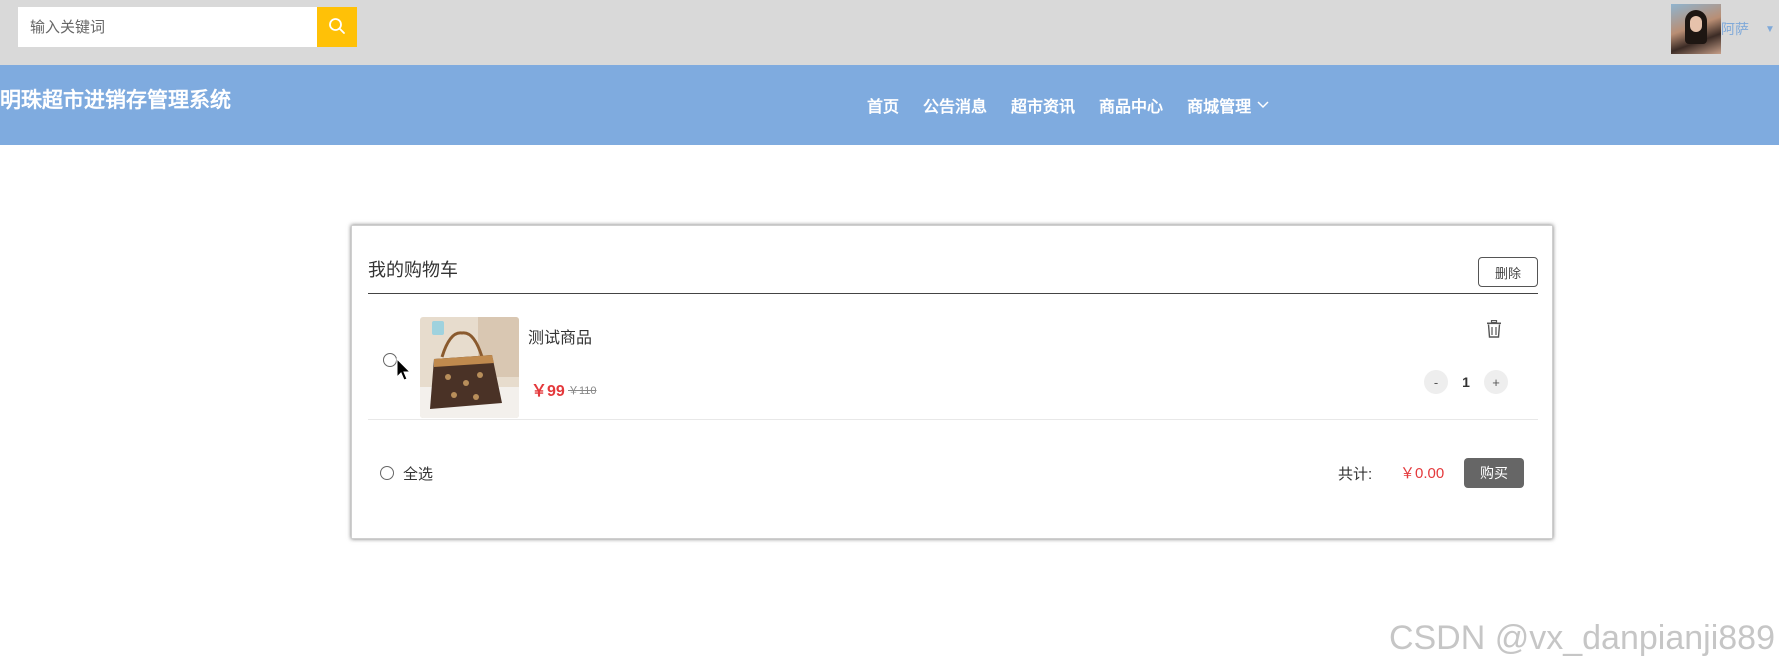  Describe the element at coordinates (1263, 105) in the screenshot. I see `chevron-down-icon` at that location.